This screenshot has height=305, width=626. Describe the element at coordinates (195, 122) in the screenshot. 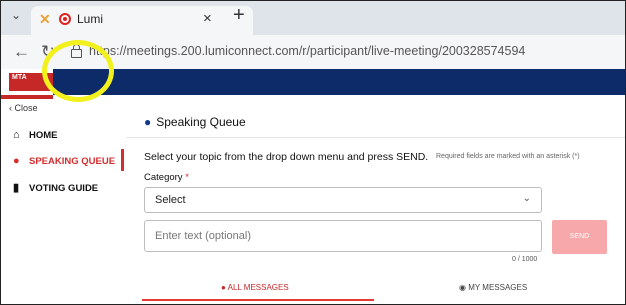

I see `panel-title: ● Speaking Queue` at that location.